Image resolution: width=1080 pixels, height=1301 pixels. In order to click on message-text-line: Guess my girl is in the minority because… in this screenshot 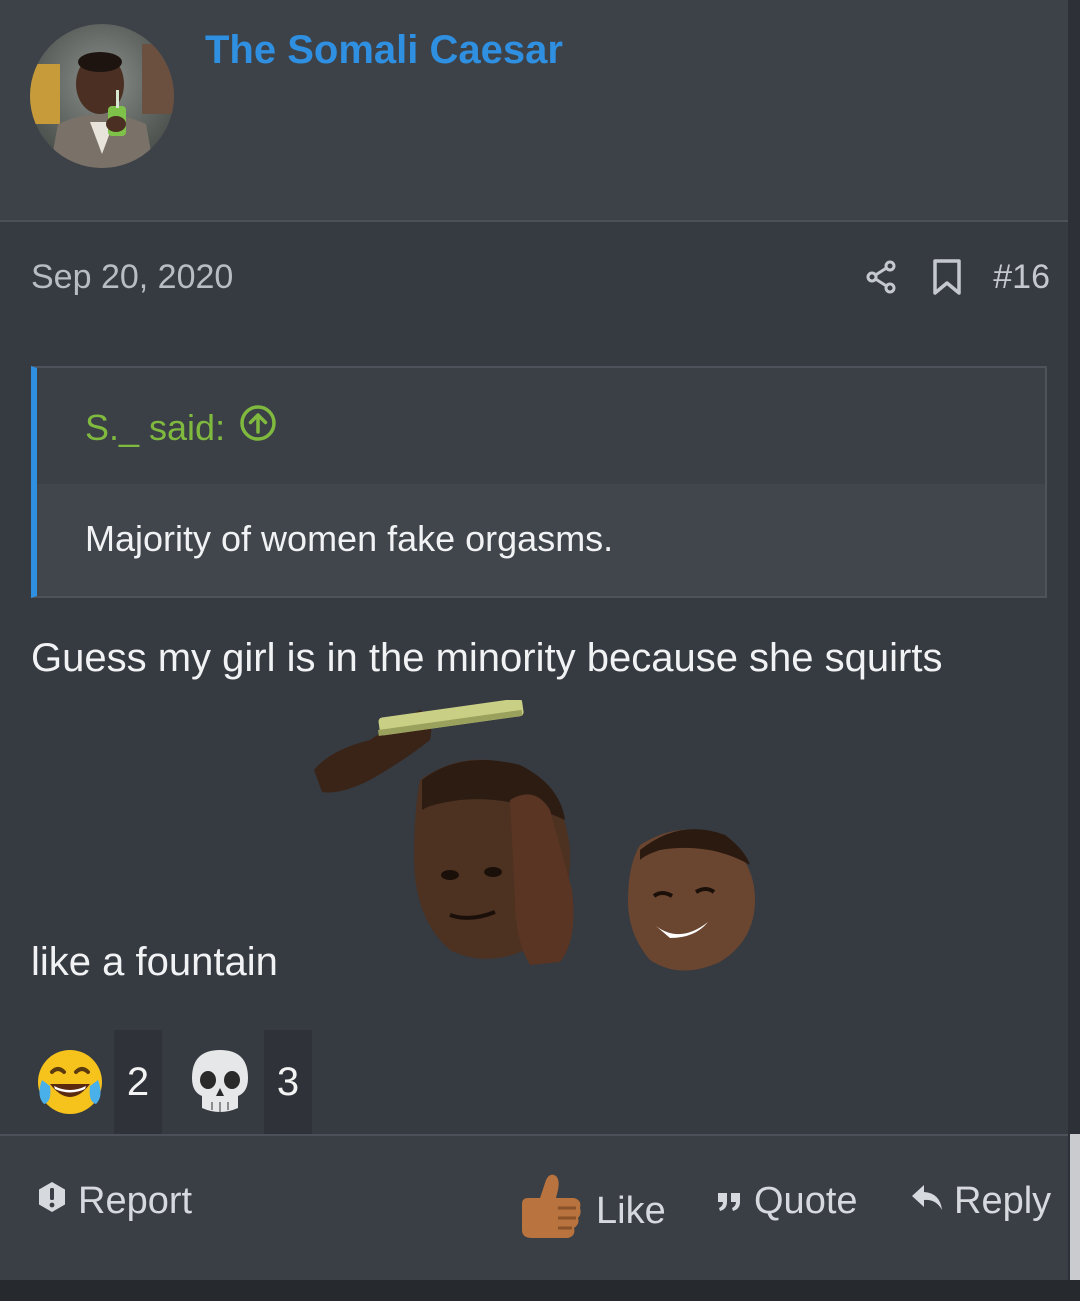, I will do `click(487, 658)`.